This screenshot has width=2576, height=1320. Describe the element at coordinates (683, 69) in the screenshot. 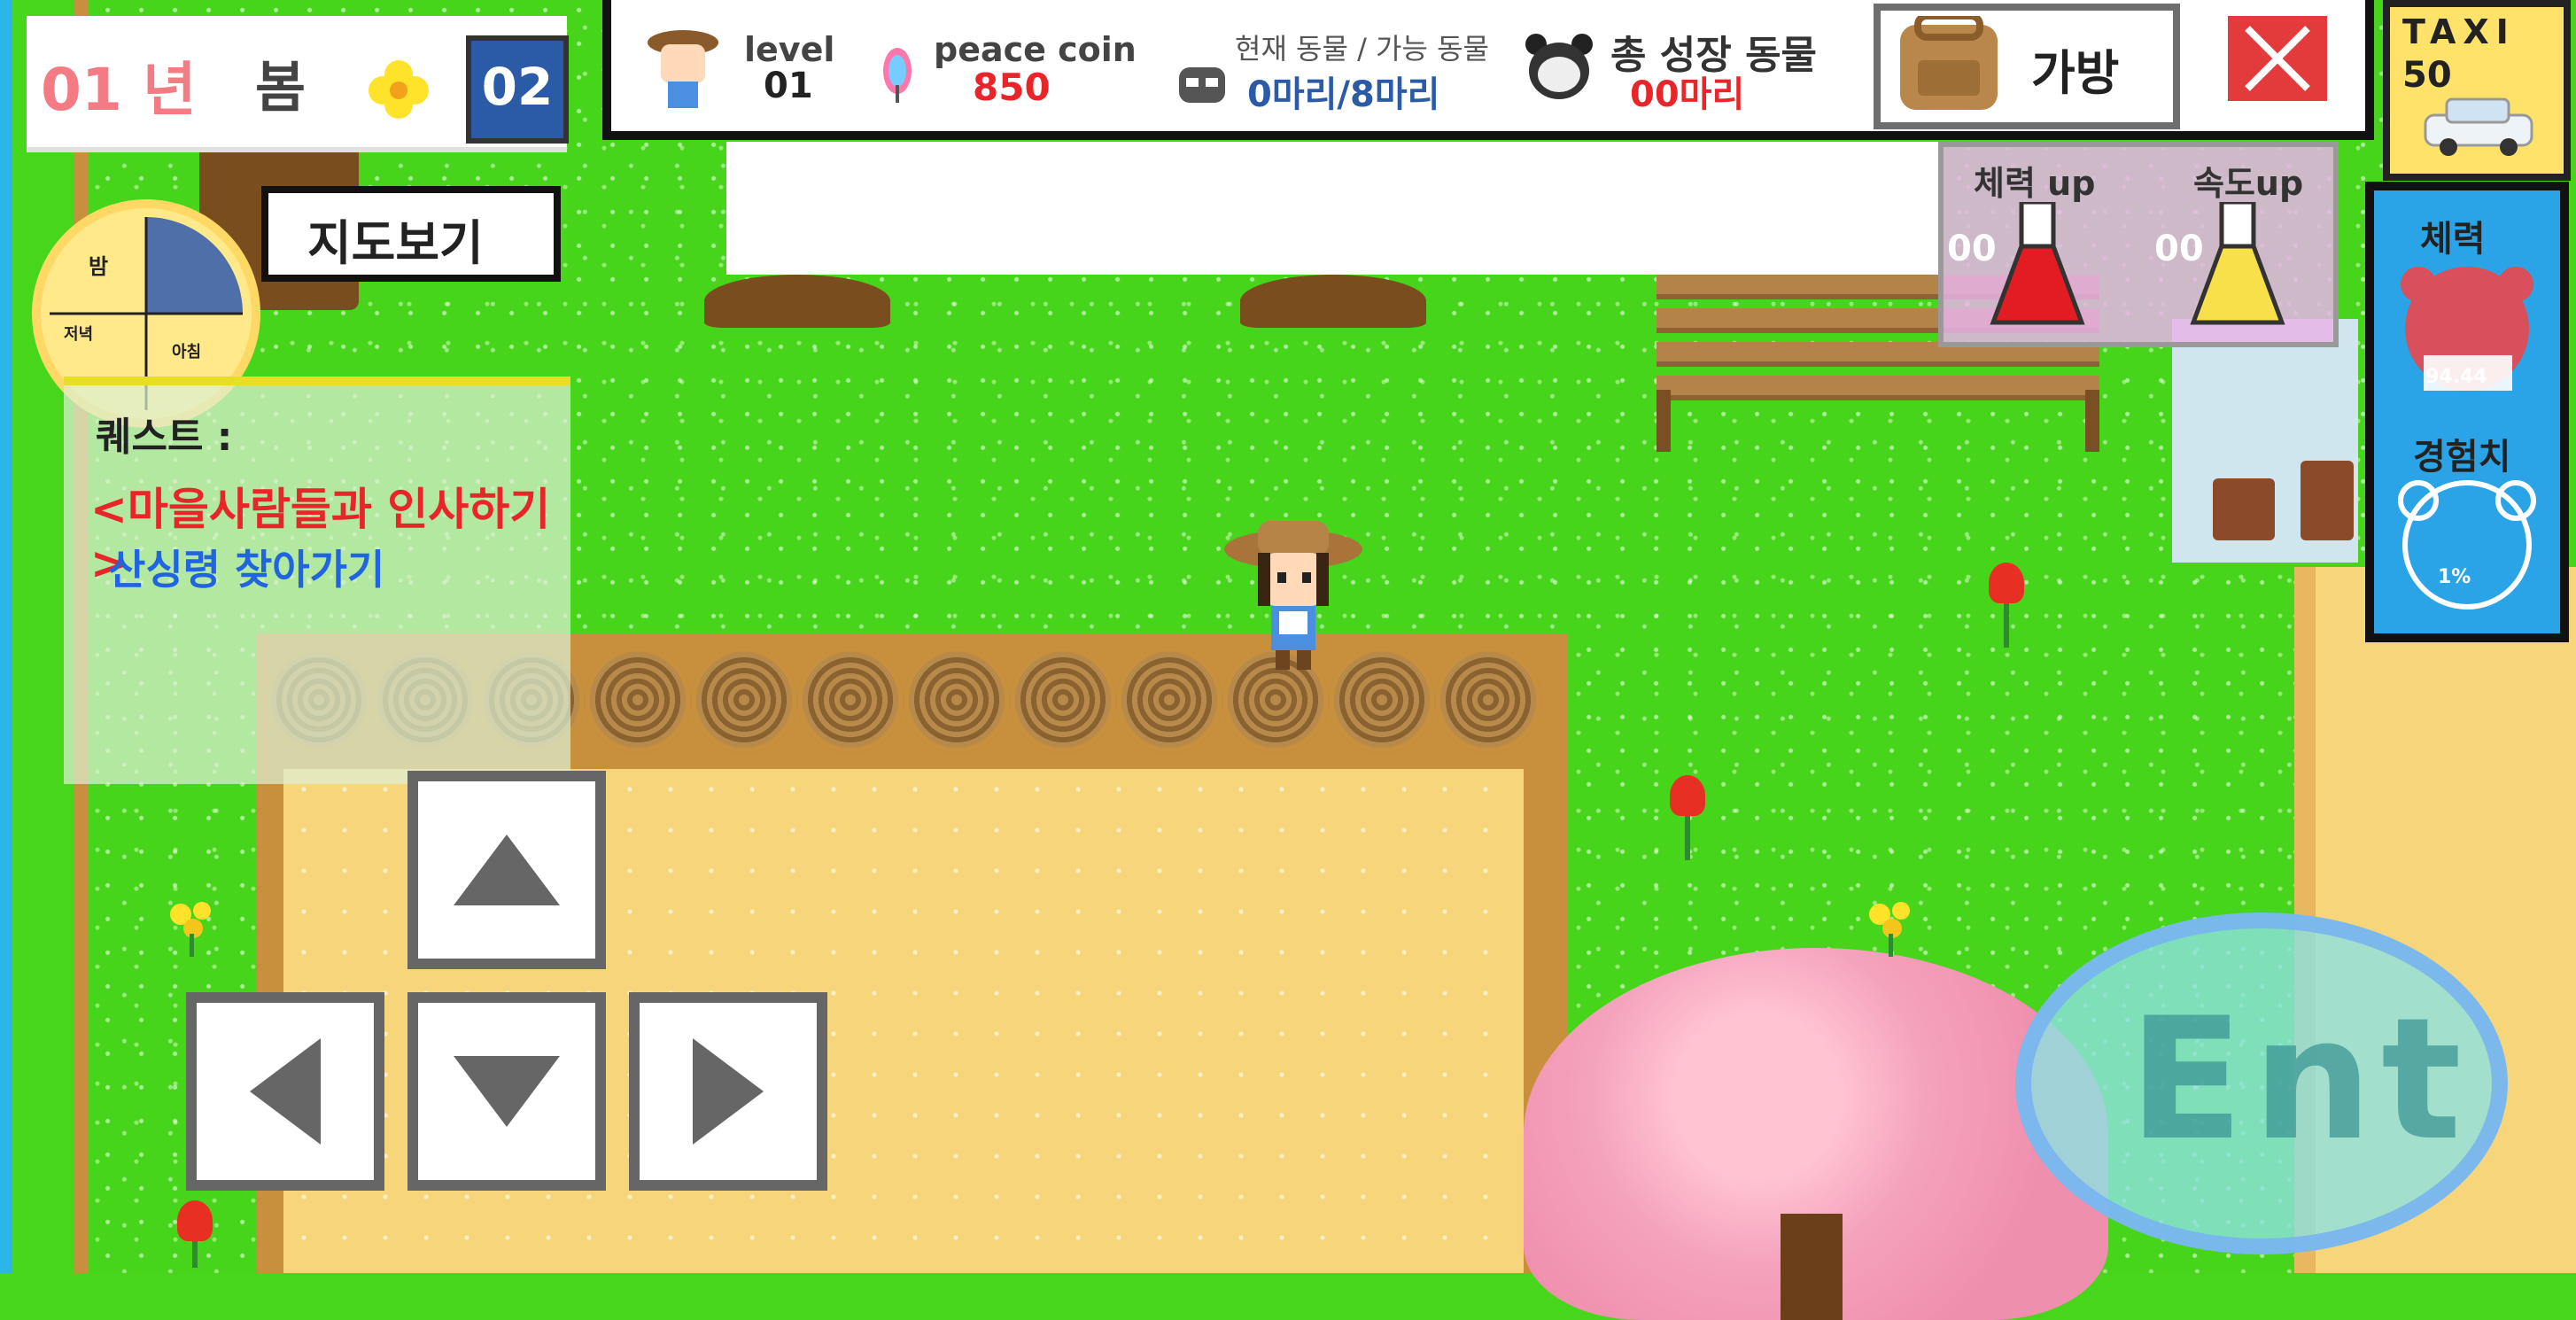

I see `farmer-avatar-icon` at that location.